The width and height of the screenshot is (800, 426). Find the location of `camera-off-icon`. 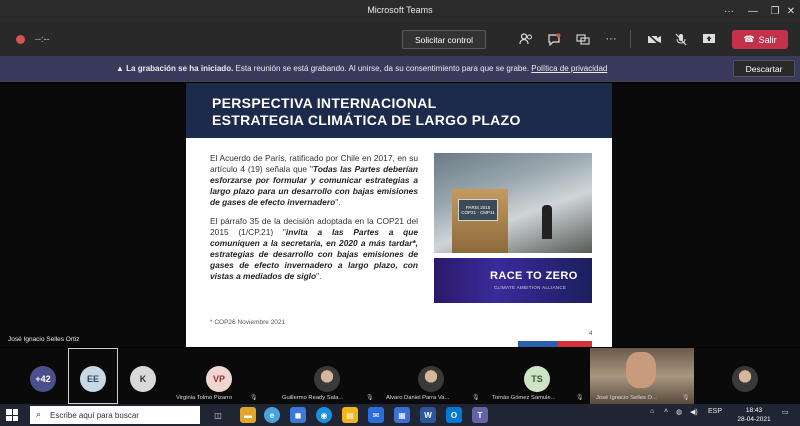

camera-off-icon is located at coordinates (654, 39).